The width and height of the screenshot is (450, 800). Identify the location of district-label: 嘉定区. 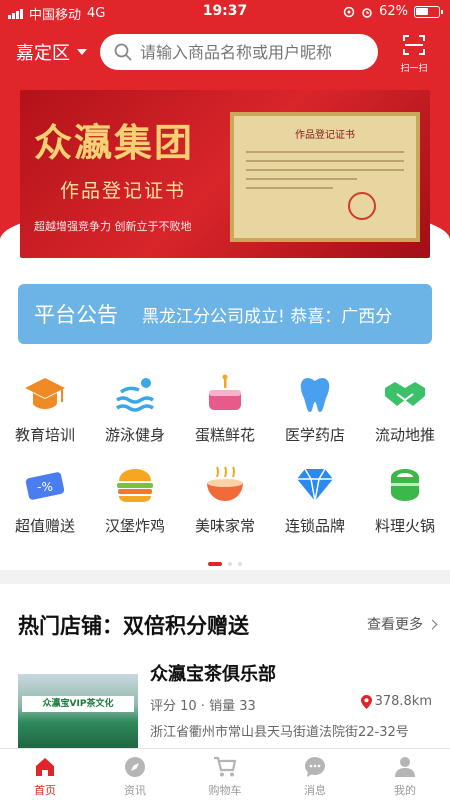
(43, 53).